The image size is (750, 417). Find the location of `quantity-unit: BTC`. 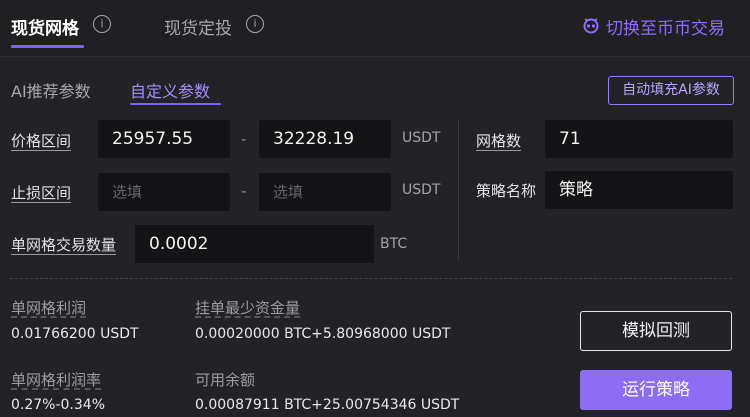

quantity-unit: BTC is located at coordinates (394, 244).